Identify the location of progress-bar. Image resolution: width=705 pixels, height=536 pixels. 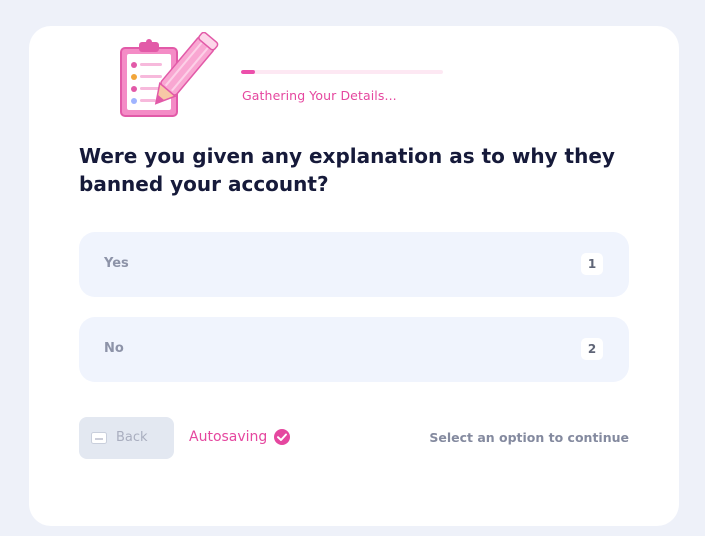
(342, 72).